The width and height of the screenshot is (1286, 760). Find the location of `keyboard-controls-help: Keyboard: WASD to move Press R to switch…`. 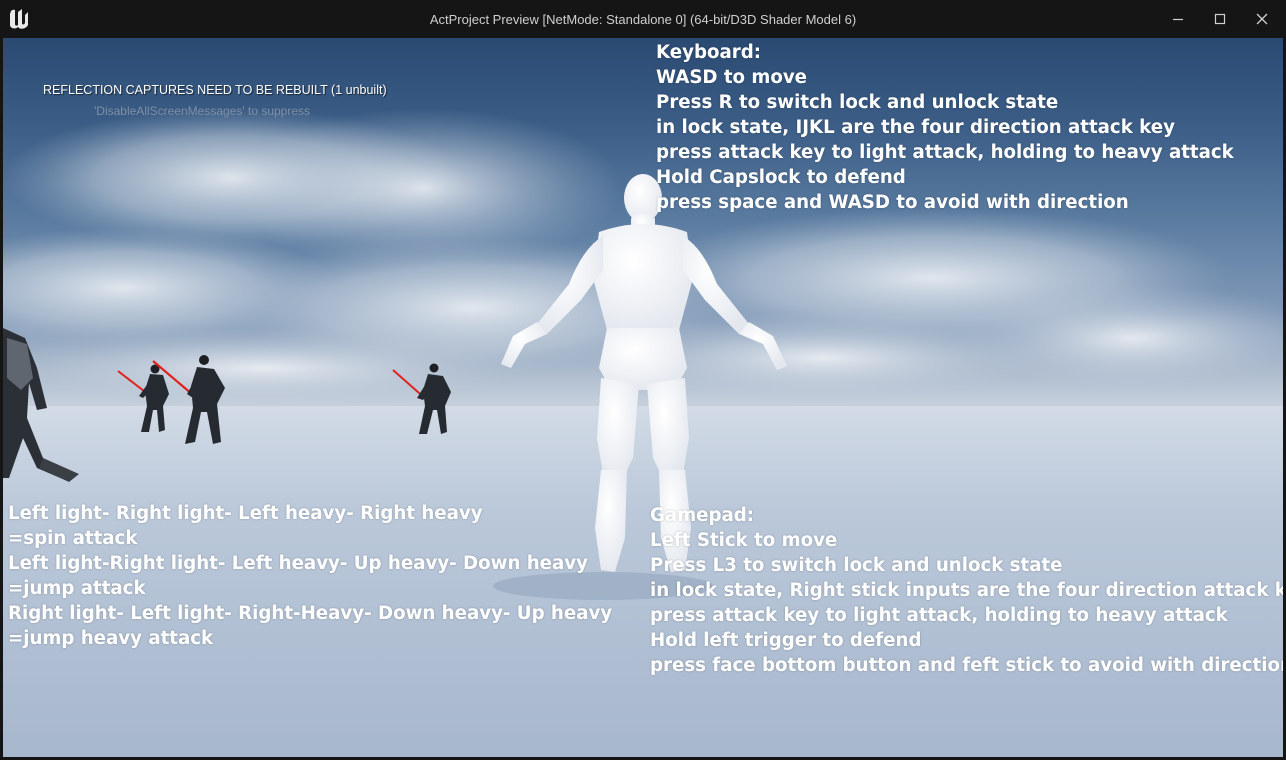

keyboard-controls-help: Keyboard: WASD to move Press R to switch… is located at coordinates (945, 127).